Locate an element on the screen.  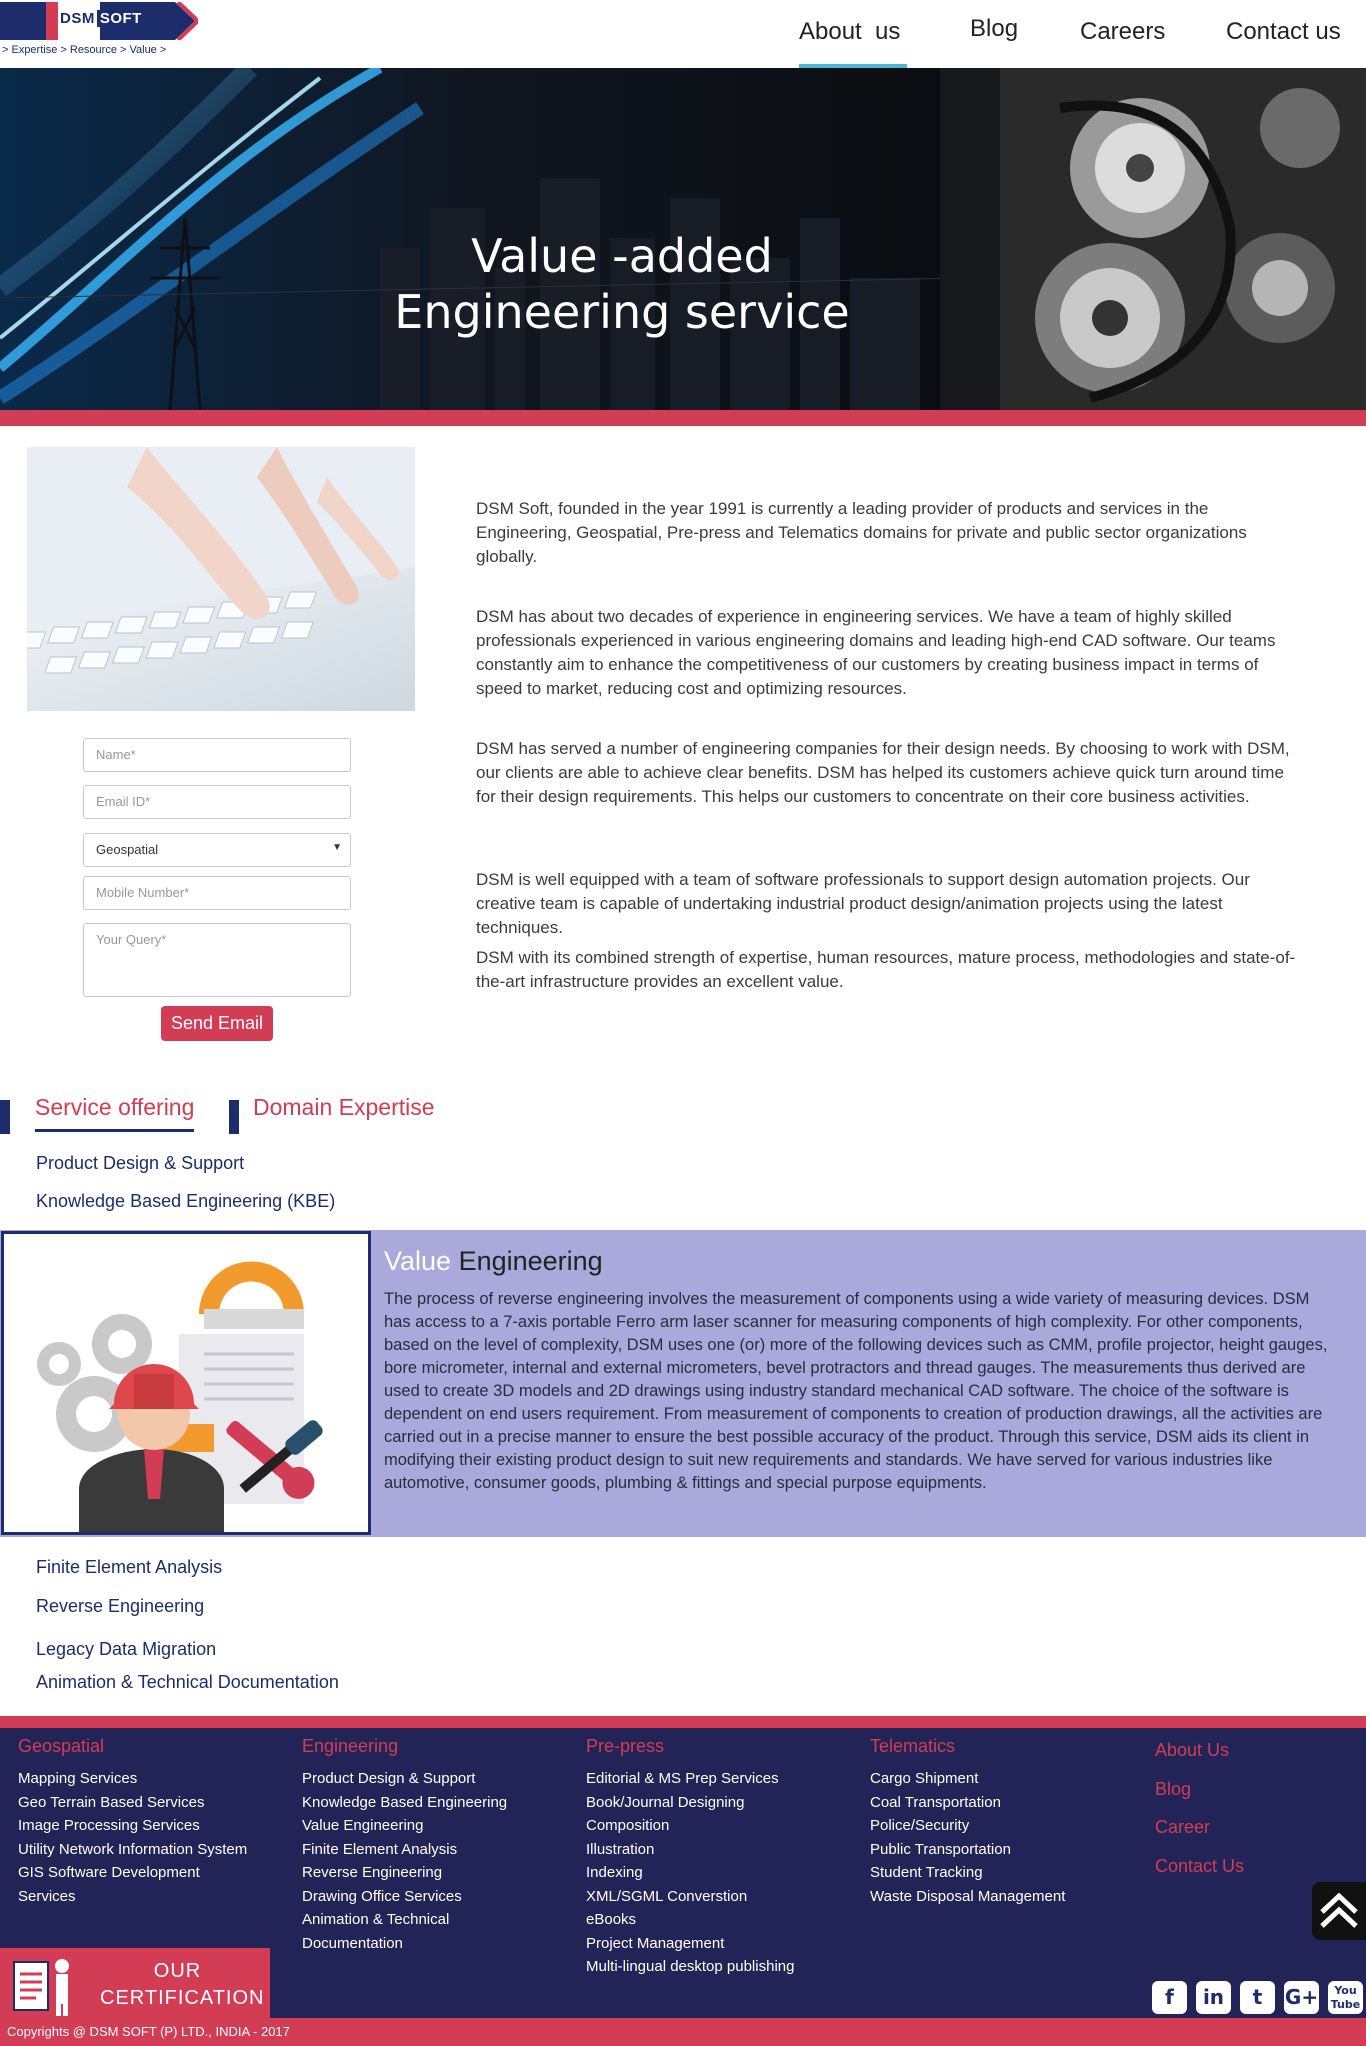
certification-button: OUR CERTIFICATION is located at coordinates (135, 1984).